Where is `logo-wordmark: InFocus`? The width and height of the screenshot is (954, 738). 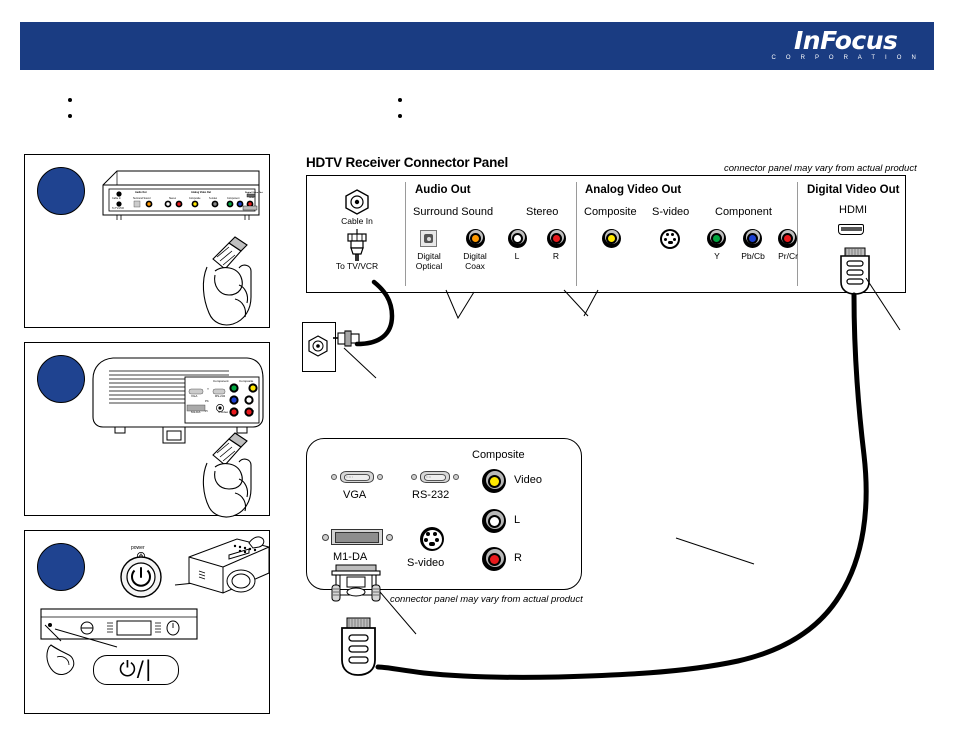
logo-wordmark: InFocus is located at coordinates (846, 40).